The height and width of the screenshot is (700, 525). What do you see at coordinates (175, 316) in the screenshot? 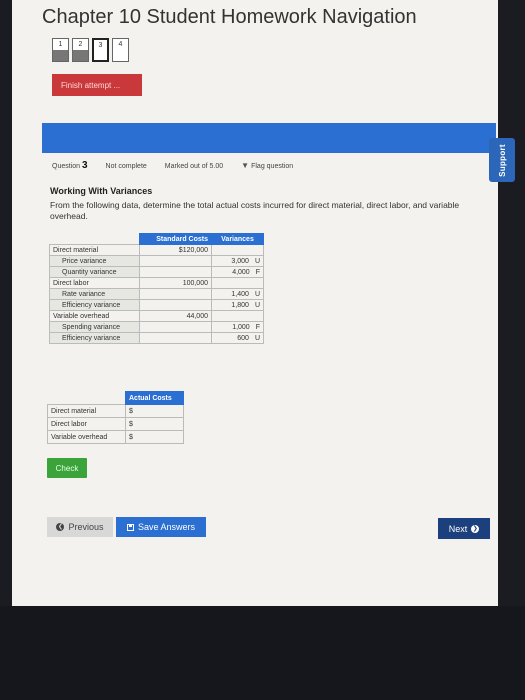
I see `standard-cost-cell: 44,000` at bounding box center [175, 316].